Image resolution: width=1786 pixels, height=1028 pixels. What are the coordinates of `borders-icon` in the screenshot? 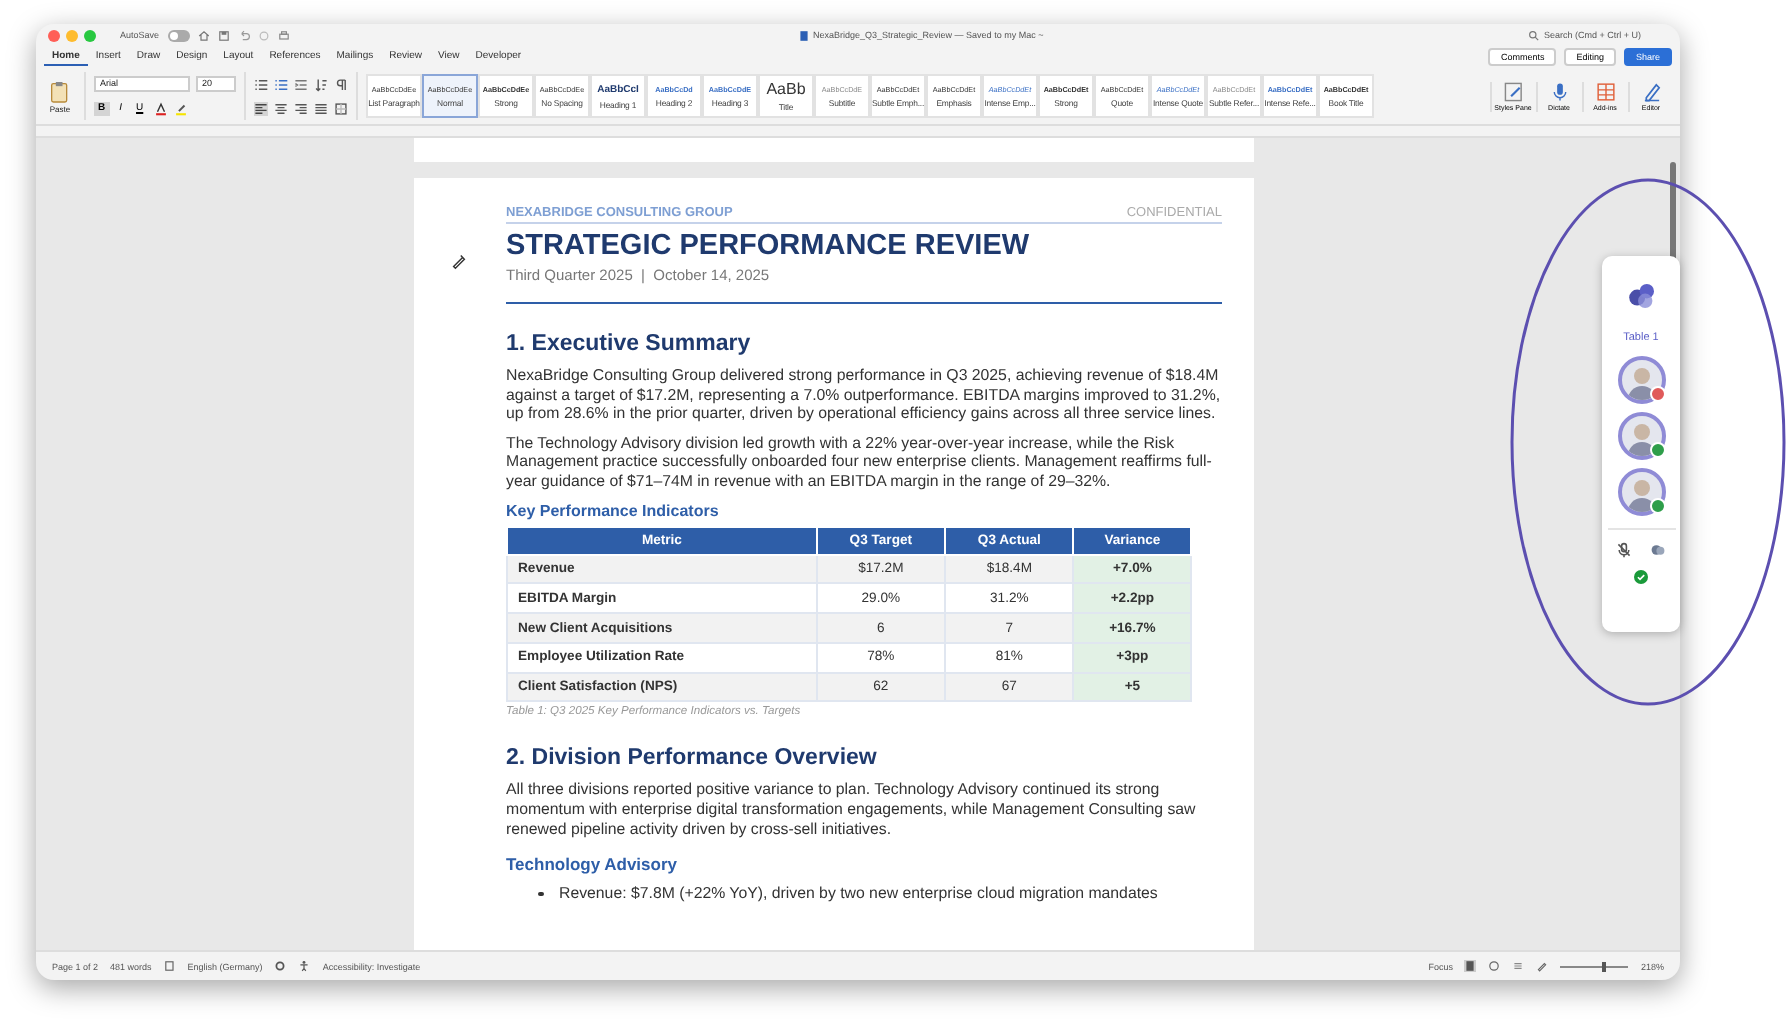 It's located at (341, 108).